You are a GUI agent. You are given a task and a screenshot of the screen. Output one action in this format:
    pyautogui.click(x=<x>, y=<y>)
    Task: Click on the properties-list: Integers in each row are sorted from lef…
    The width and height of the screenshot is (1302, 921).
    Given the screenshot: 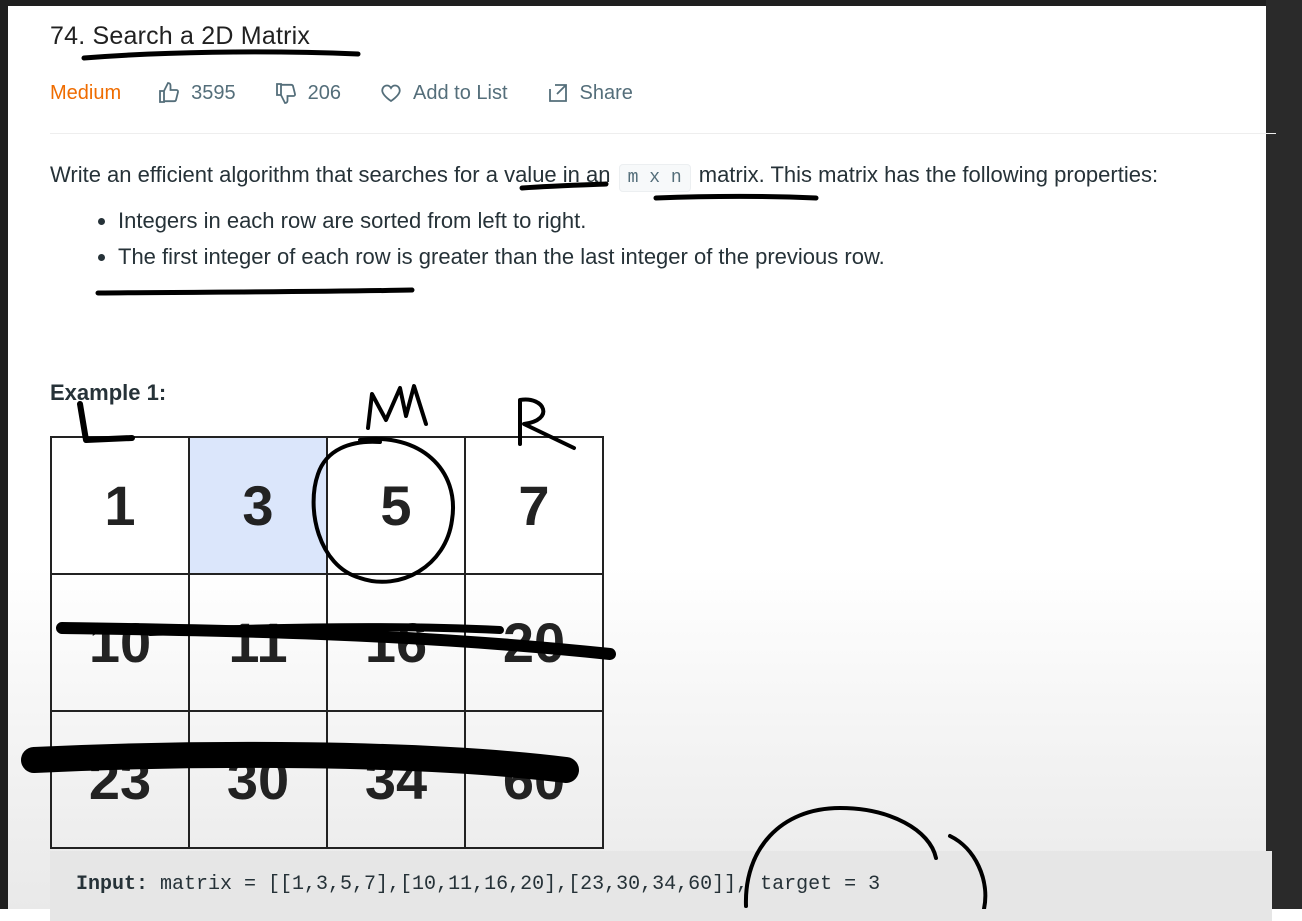 What is the action you would take?
    pyautogui.click(x=481, y=244)
    